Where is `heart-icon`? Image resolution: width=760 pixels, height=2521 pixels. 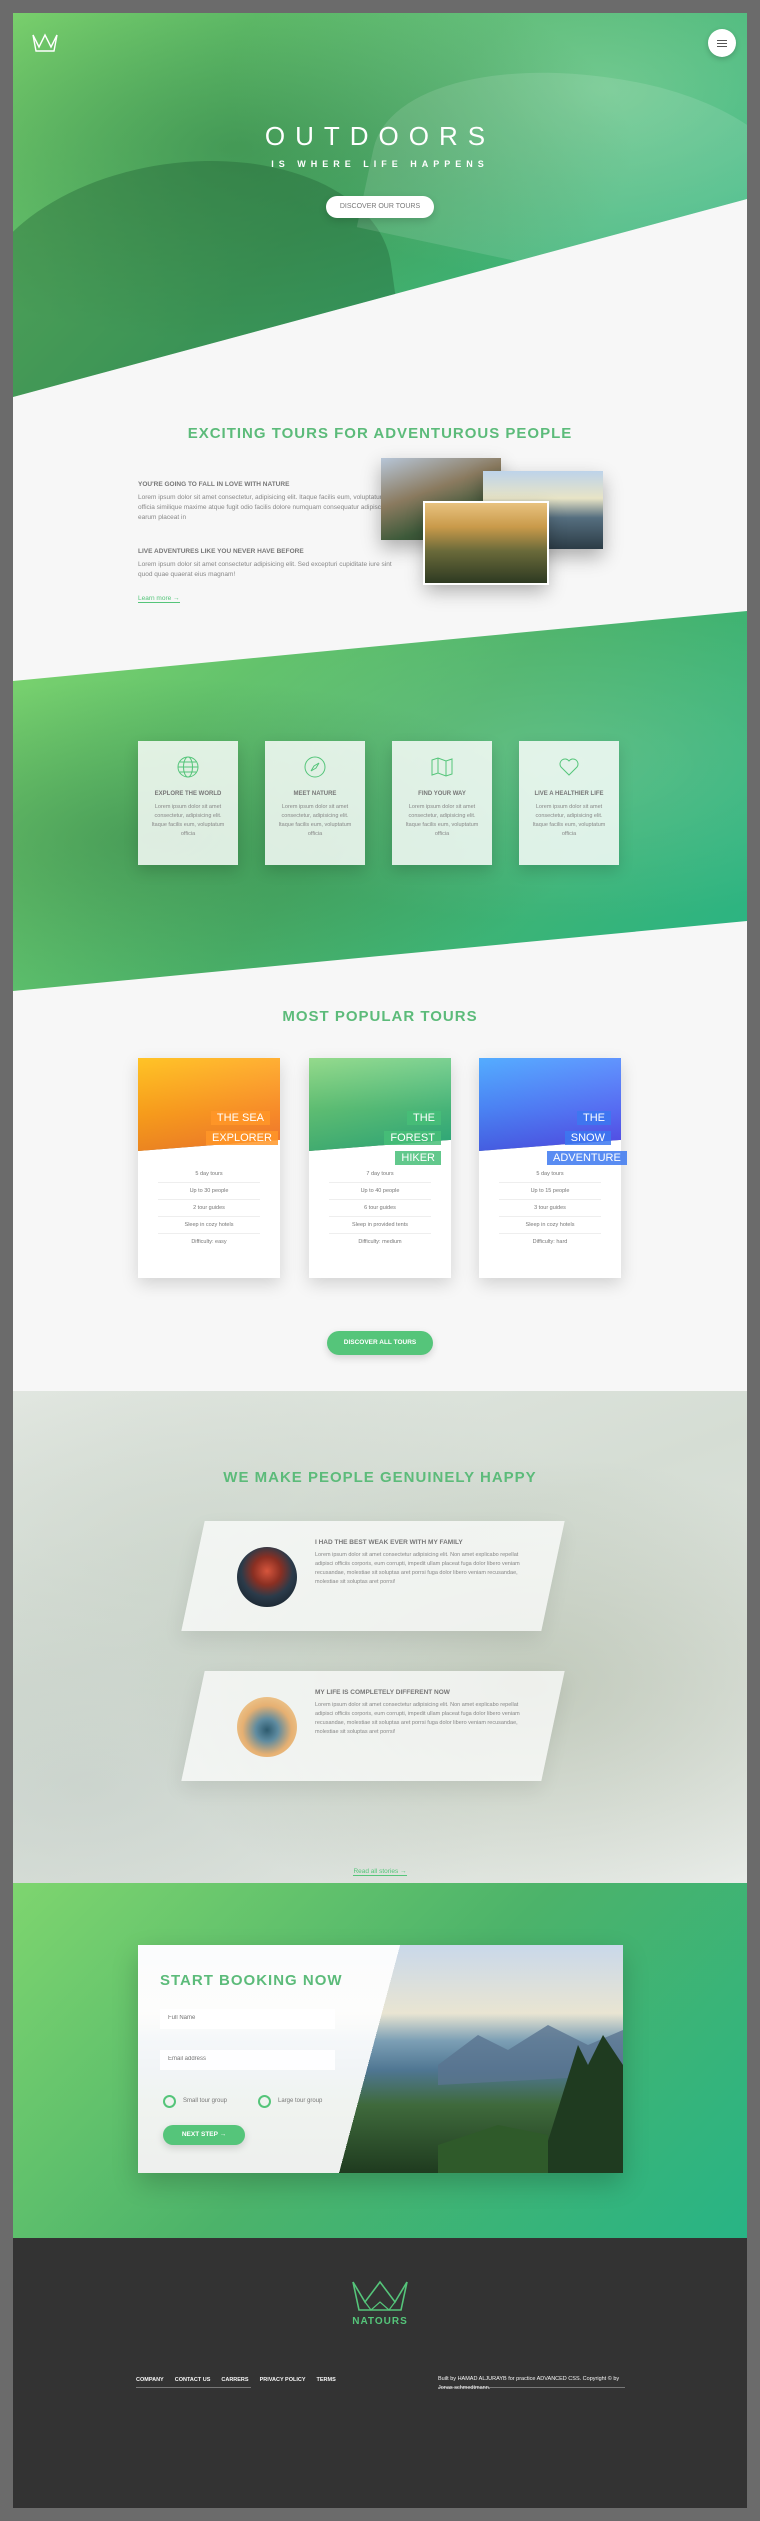 heart-icon is located at coordinates (569, 767).